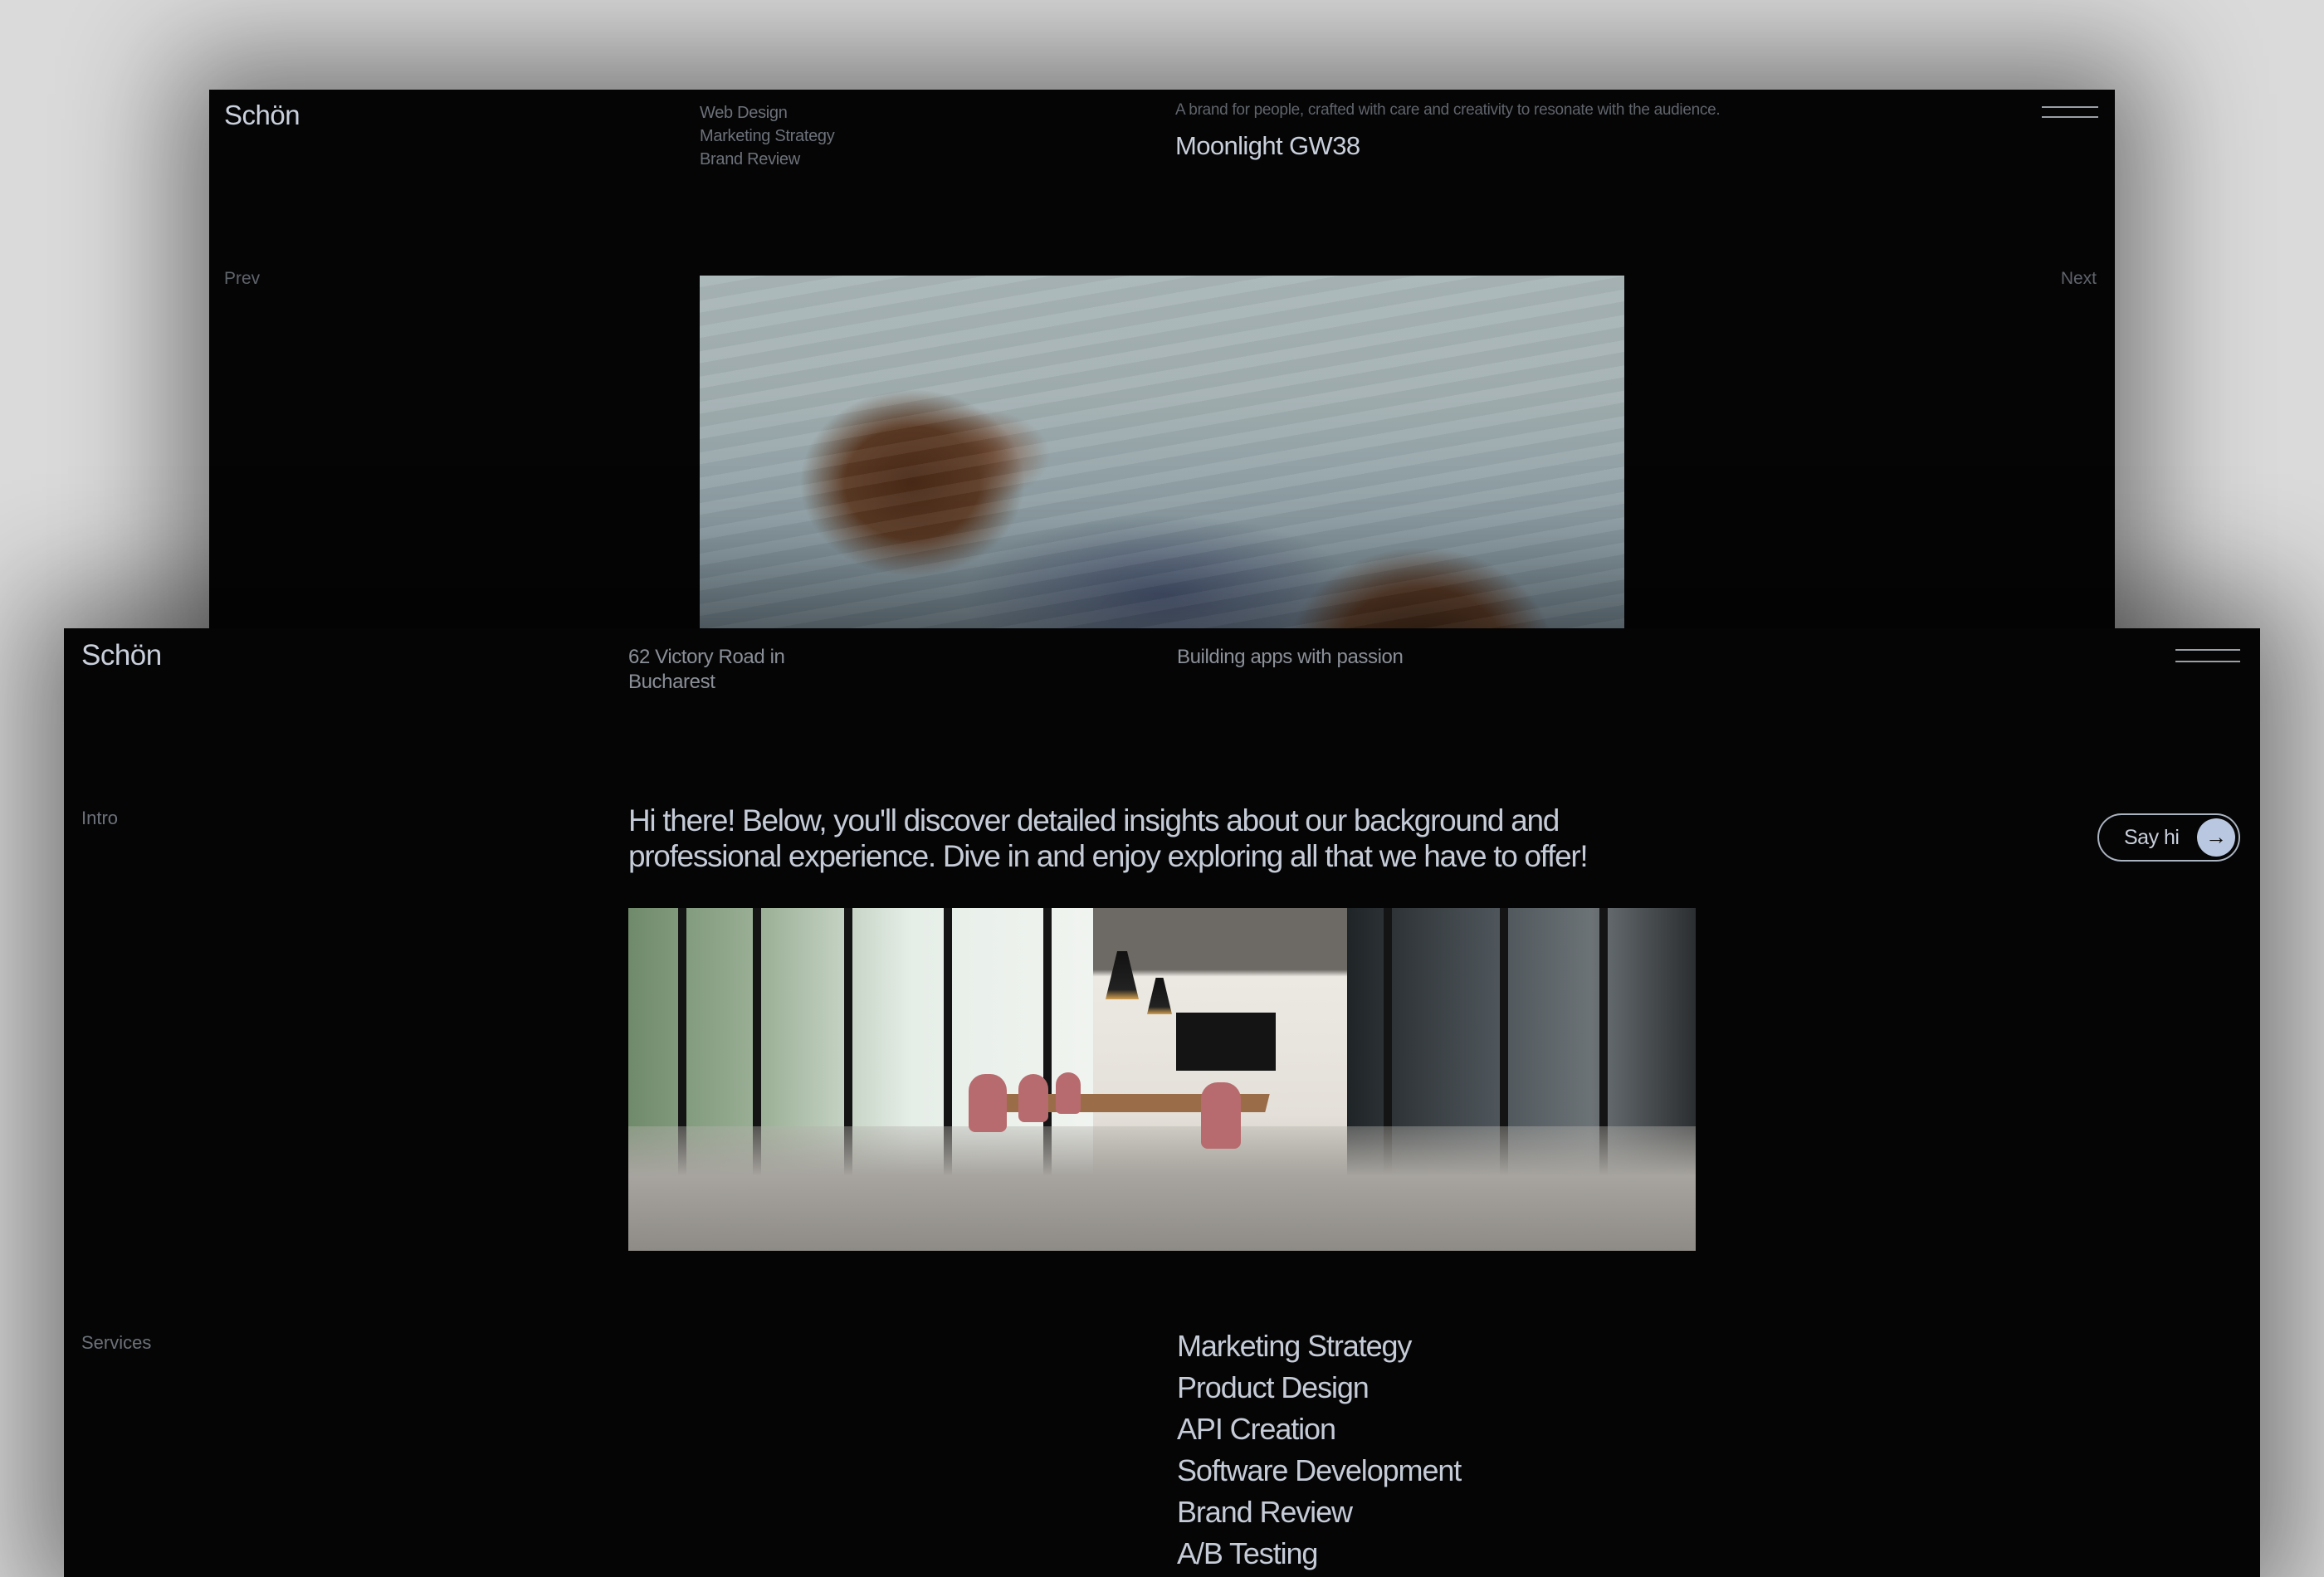 This screenshot has width=2324, height=1577. I want to click on office-photo, so click(1162, 1079).